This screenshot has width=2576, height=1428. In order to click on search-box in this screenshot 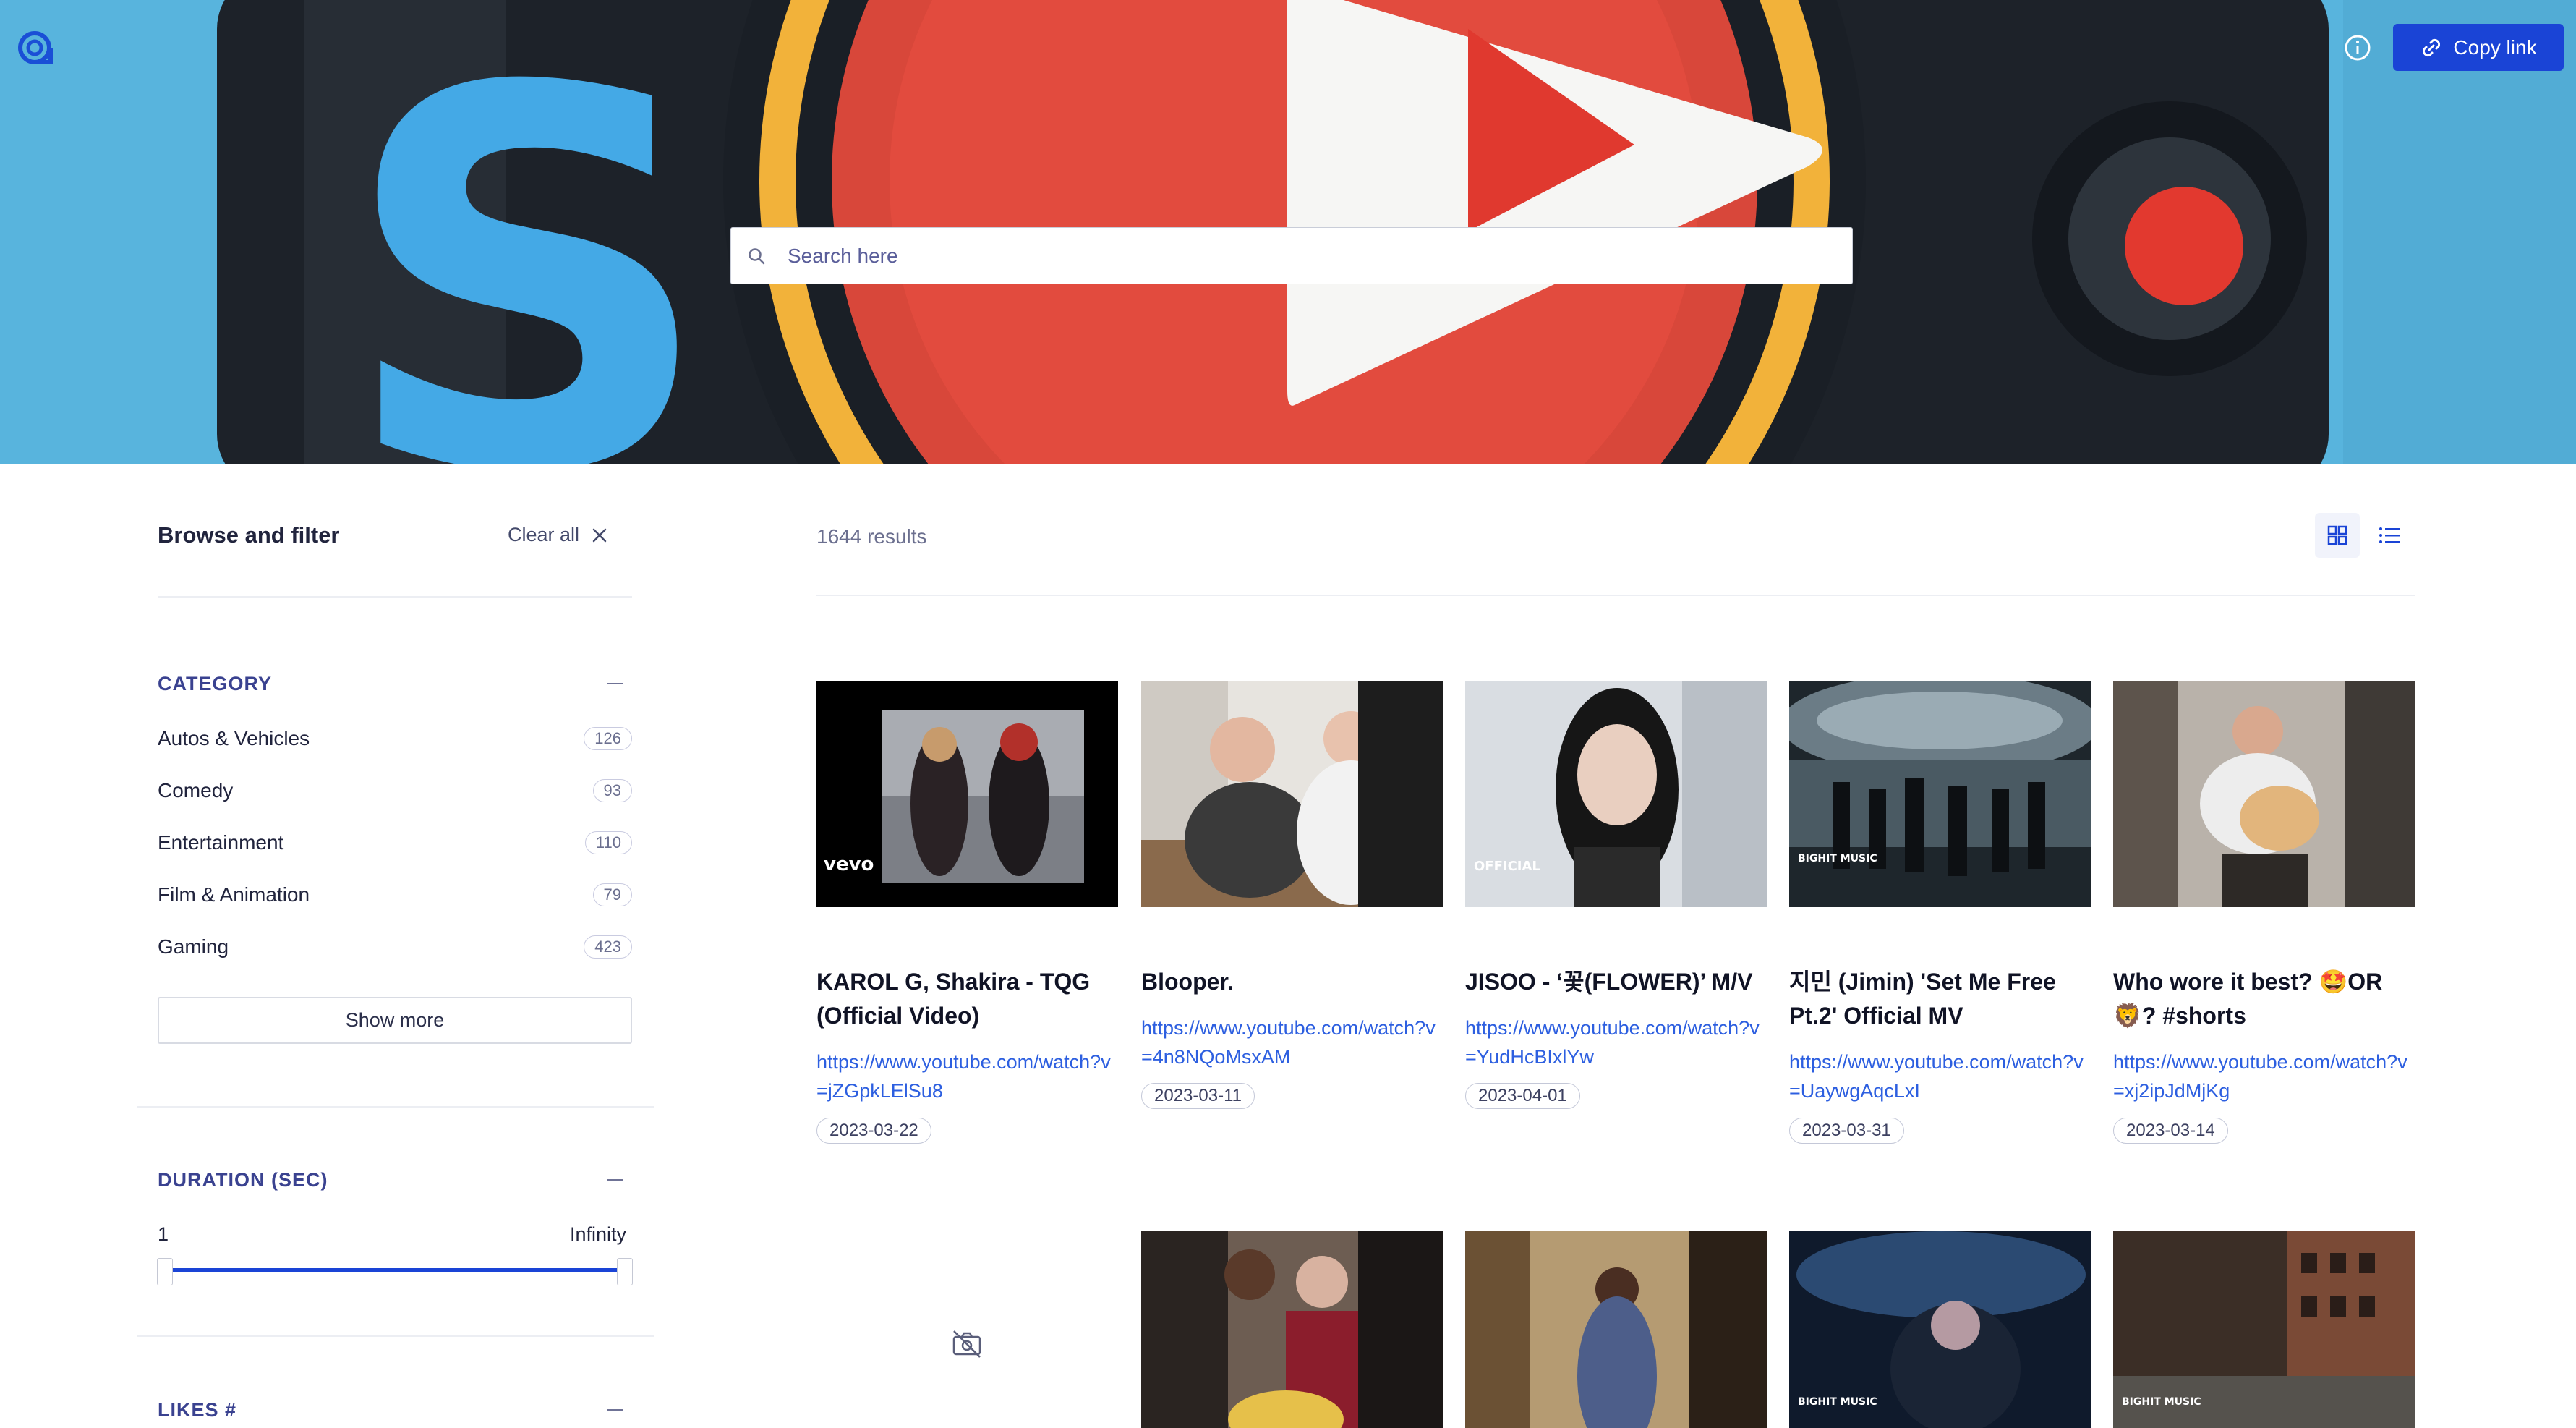, I will do `click(1291, 255)`.